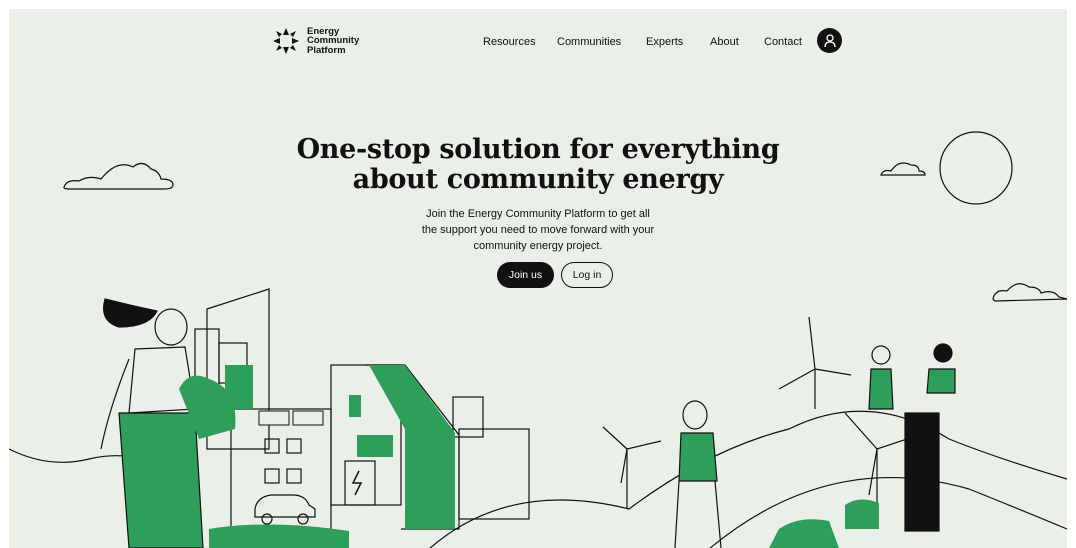  I want to click on nav-item-experts: Experts, so click(664, 42).